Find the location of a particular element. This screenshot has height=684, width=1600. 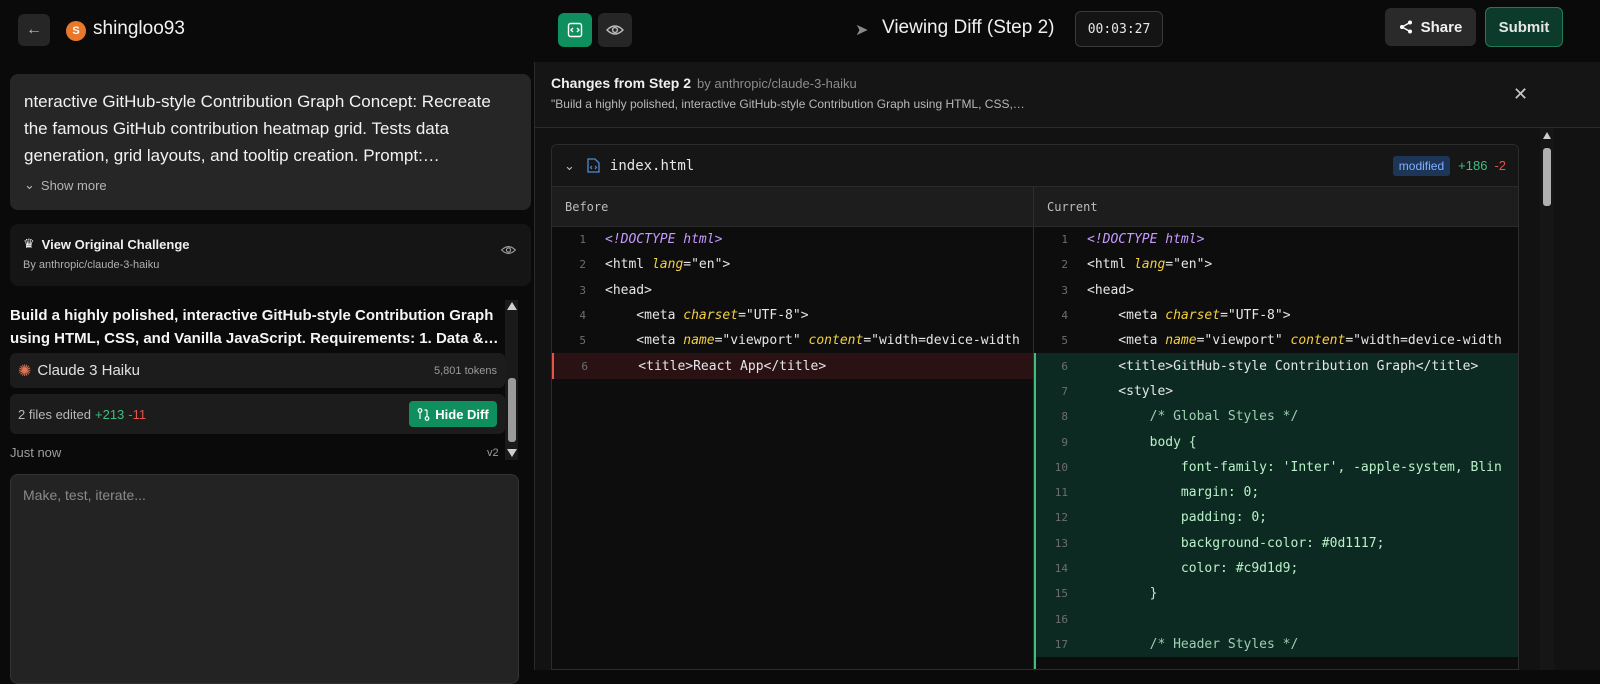

version-label: v2 is located at coordinates (493, 453).